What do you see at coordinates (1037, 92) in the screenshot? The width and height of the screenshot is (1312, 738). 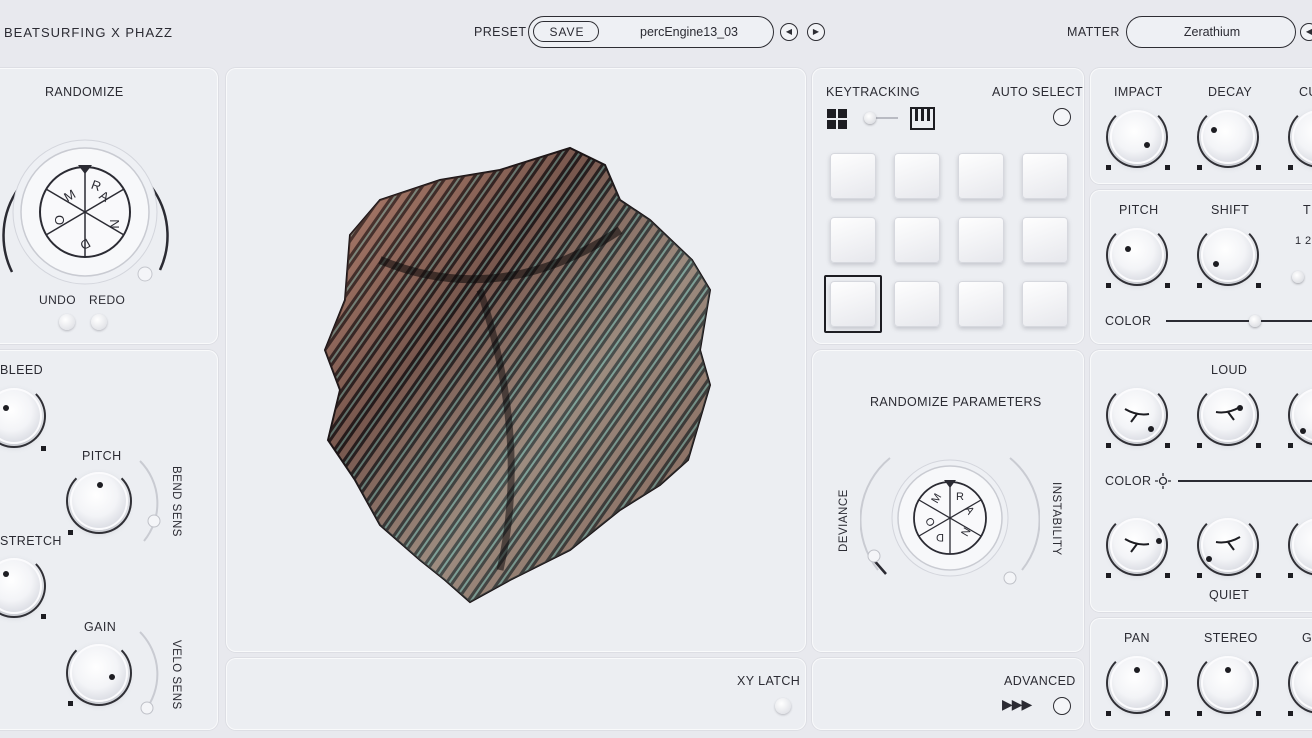 I see `auto-select-label: AUTO SELECT` at bounding box center [1037, 92].